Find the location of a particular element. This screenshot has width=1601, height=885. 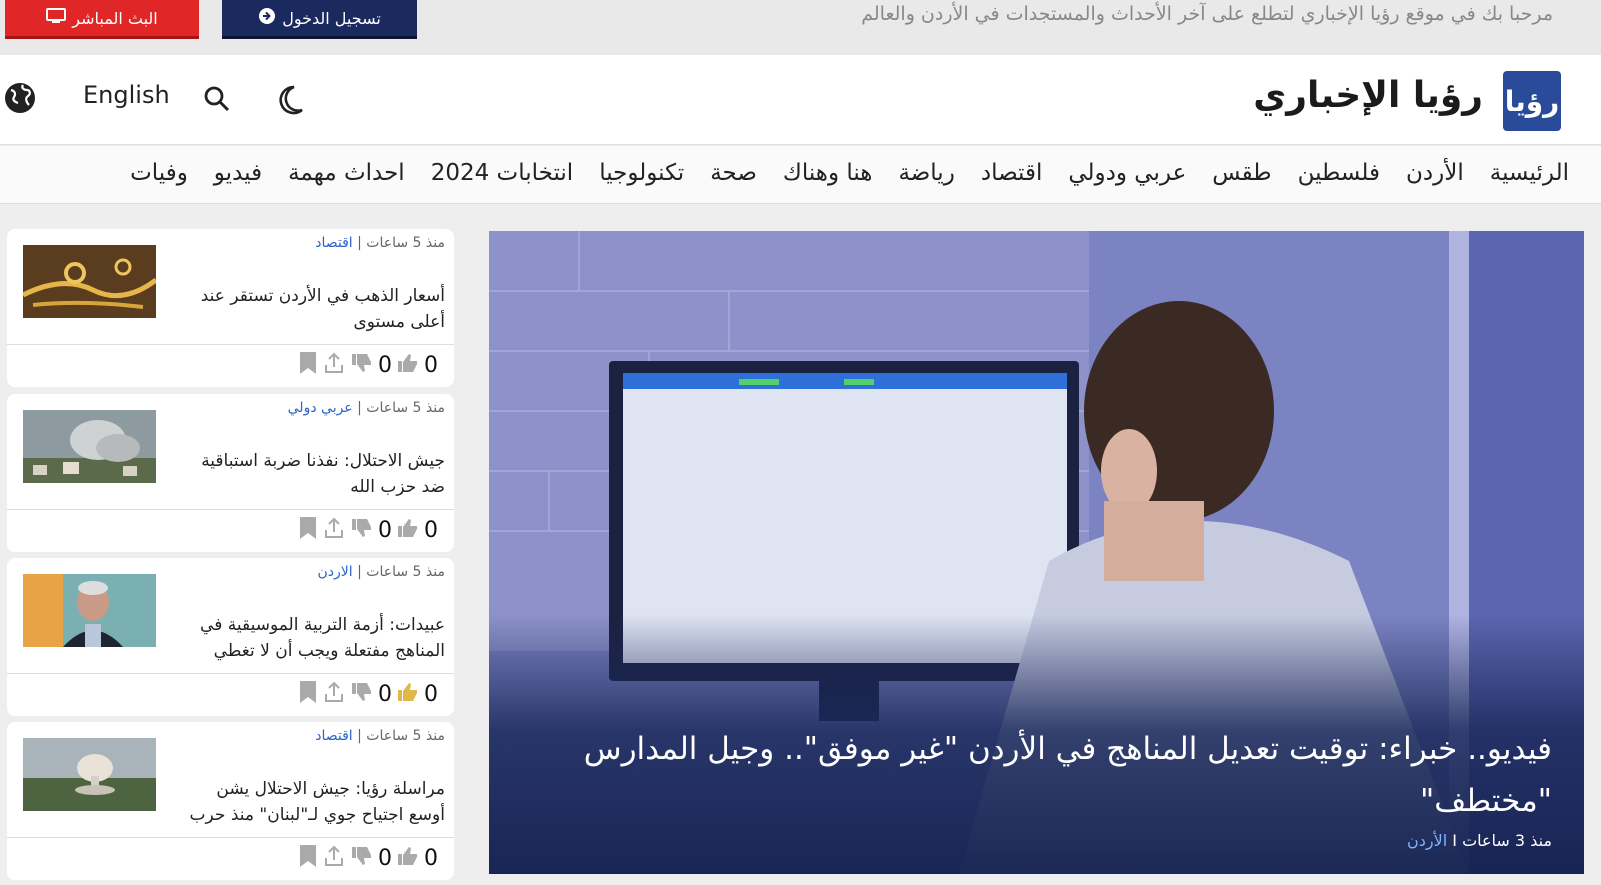

login-button: تسجيل الدخول is located at coordinates (319, 19).